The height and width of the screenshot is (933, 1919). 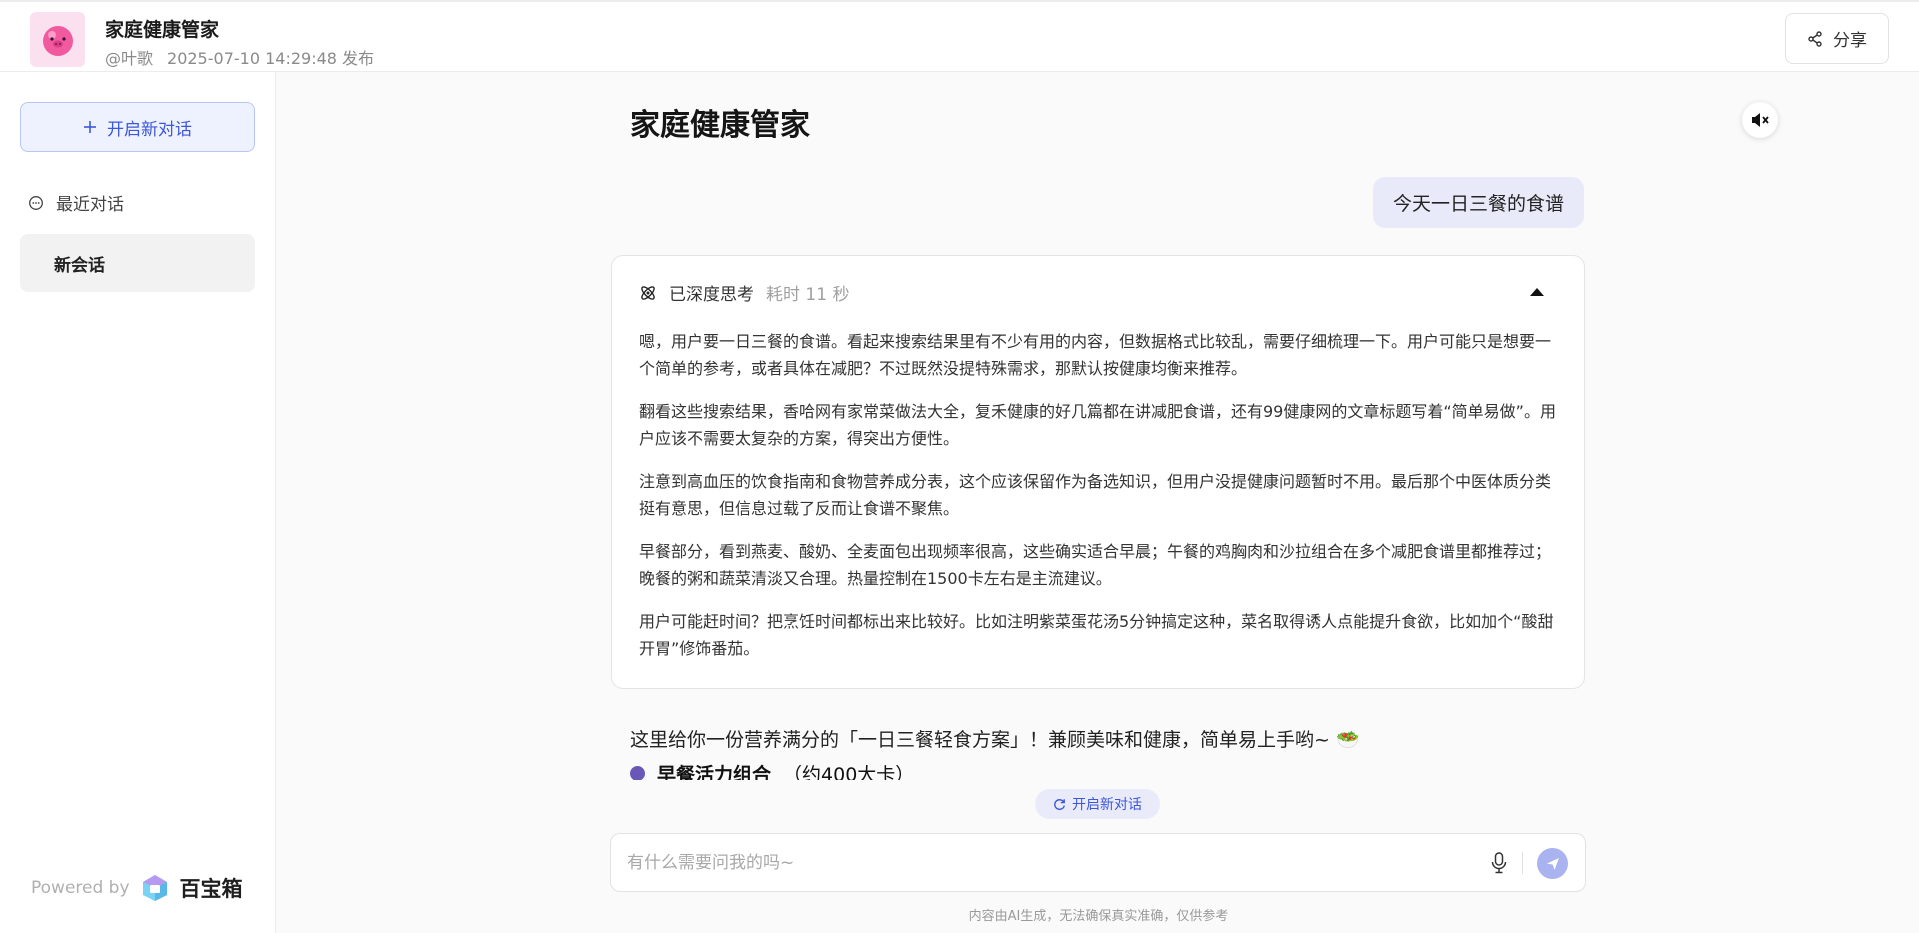 I want to click on ai-disclaimer: 内容由AI生成，无法确保真实准确，仅供参考, so click(x=1098, y=916).